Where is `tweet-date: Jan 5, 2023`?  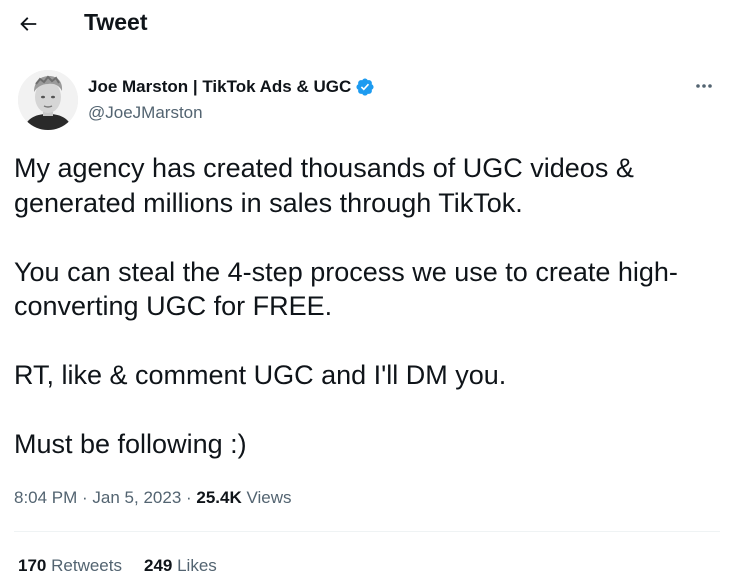
tweet-date: Jan 5, 2023 is located at coordinates (136, 497).